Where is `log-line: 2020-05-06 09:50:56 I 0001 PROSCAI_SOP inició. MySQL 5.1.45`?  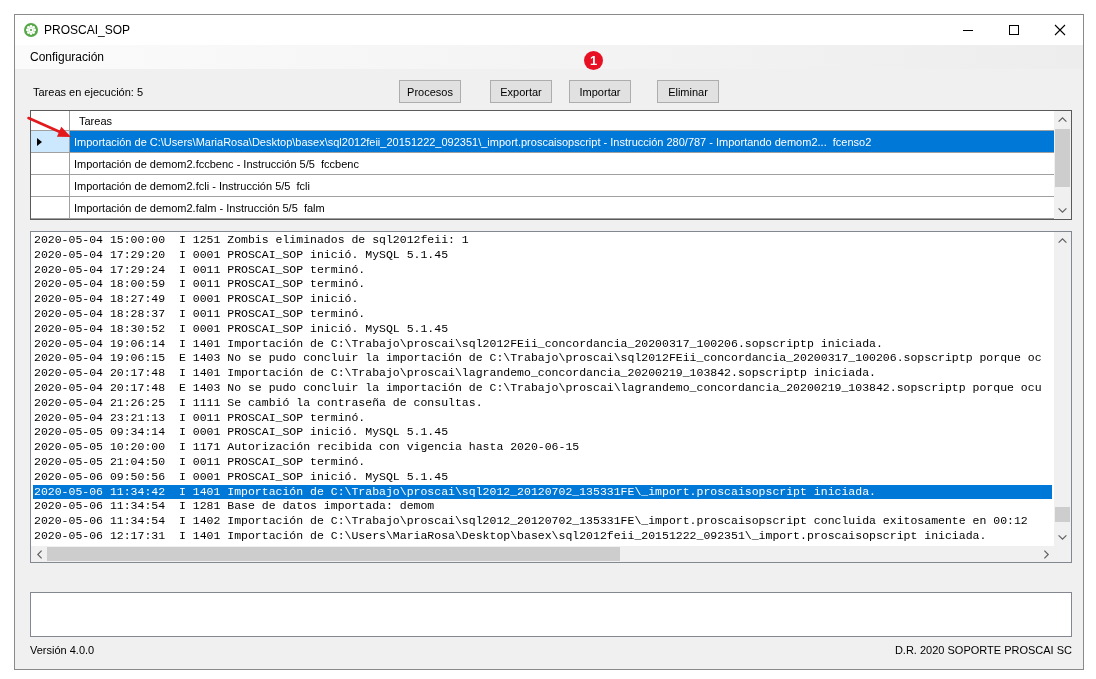
log-line: 2020-05-06 09:50:56 I 0001 PROSCAI_SOP inició. MySQL 5.1.45 is located at coordinates (542, 477).